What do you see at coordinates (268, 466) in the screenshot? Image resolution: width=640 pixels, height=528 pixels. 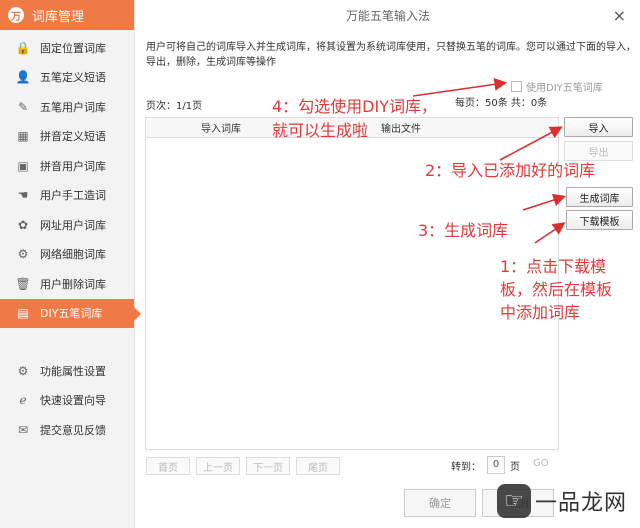 I see `next-page-button: 下一页` at bounding box center [268, 466].